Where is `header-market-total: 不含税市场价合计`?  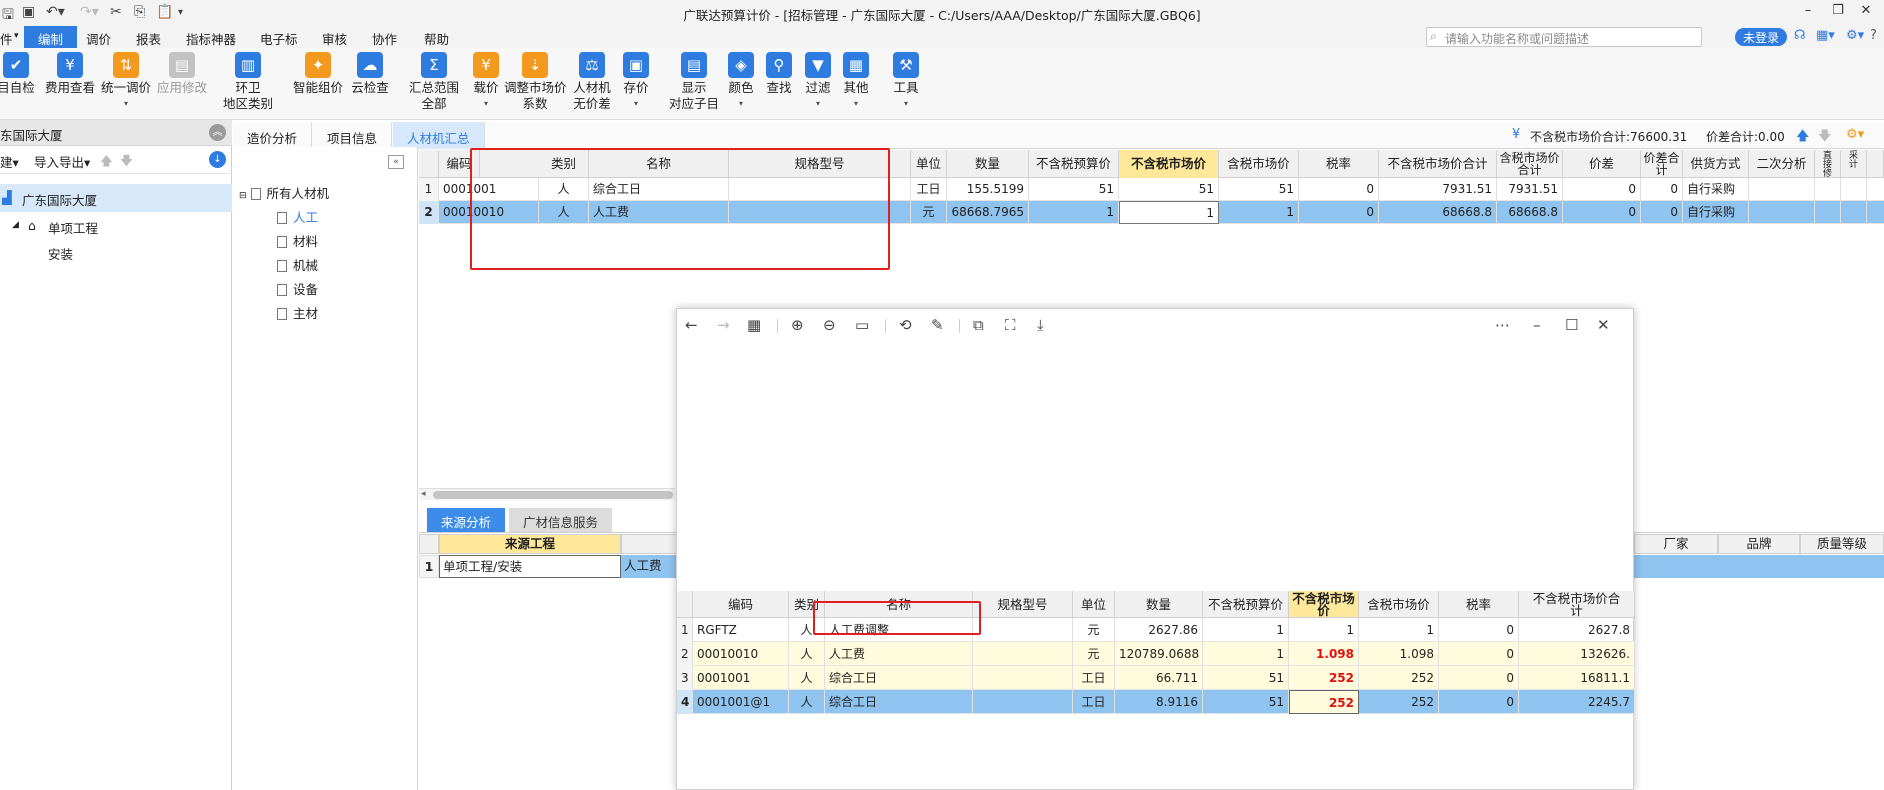 header-market-total: 不含税市场价合计 is located at coordinates (1438, 164).